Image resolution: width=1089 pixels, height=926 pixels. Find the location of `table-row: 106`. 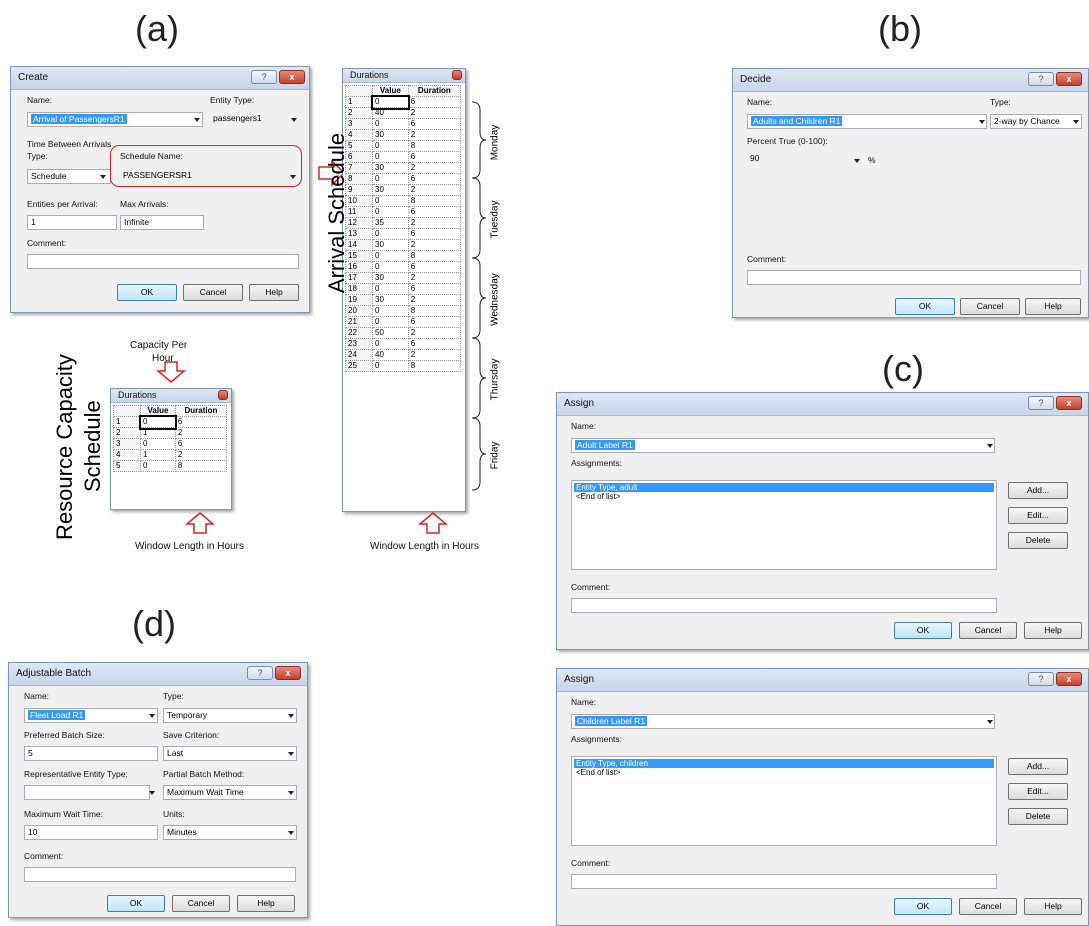

table-row: 106 is located at coordinates (170, 422).